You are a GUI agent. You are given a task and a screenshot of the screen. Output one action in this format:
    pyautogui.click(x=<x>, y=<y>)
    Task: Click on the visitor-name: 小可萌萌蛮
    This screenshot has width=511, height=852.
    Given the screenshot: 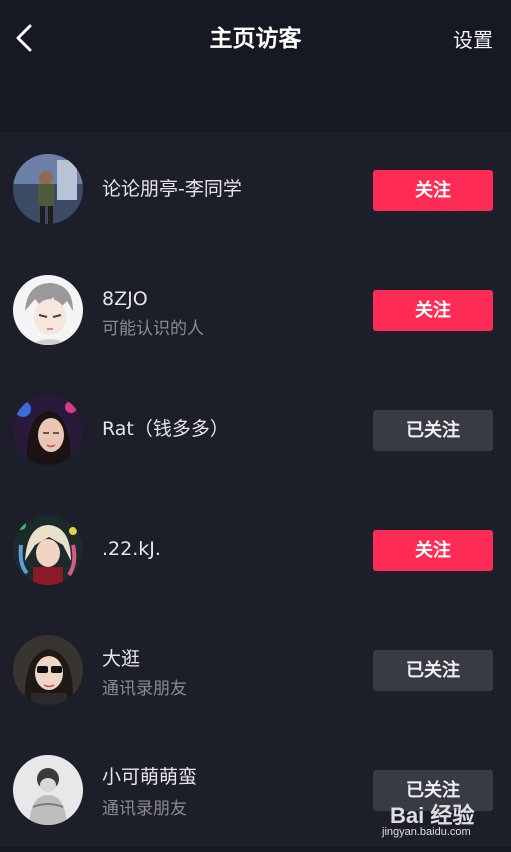 What is the action you would take?
    pyautogui.click(x=150, y=777)
    